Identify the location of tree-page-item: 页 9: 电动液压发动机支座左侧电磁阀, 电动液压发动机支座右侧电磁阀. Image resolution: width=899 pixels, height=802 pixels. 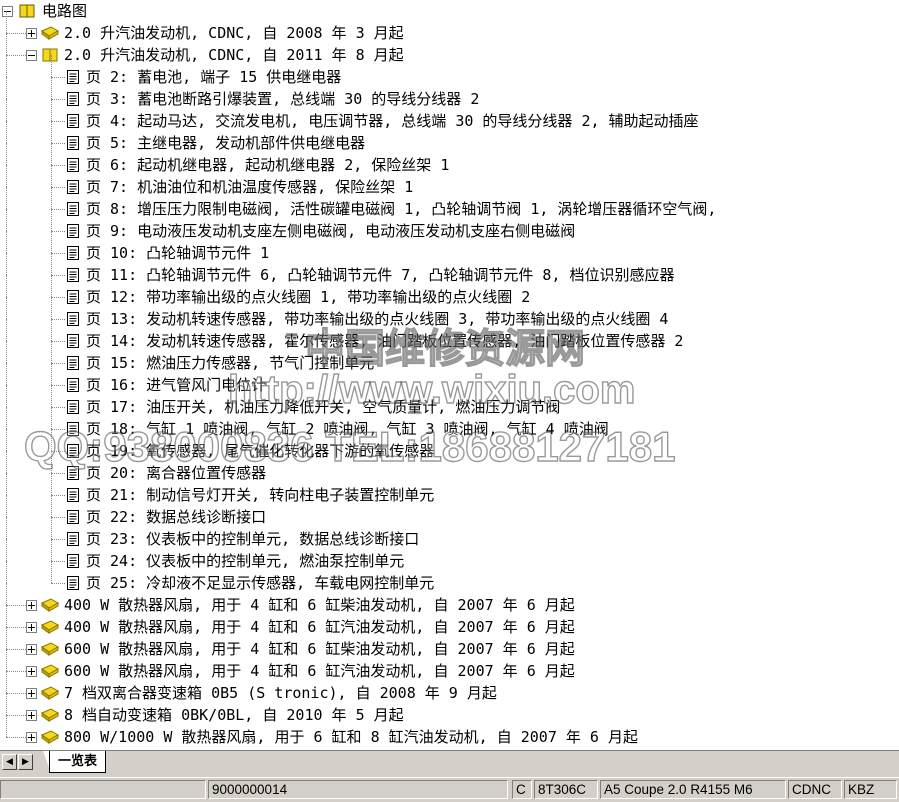
(449, 225).